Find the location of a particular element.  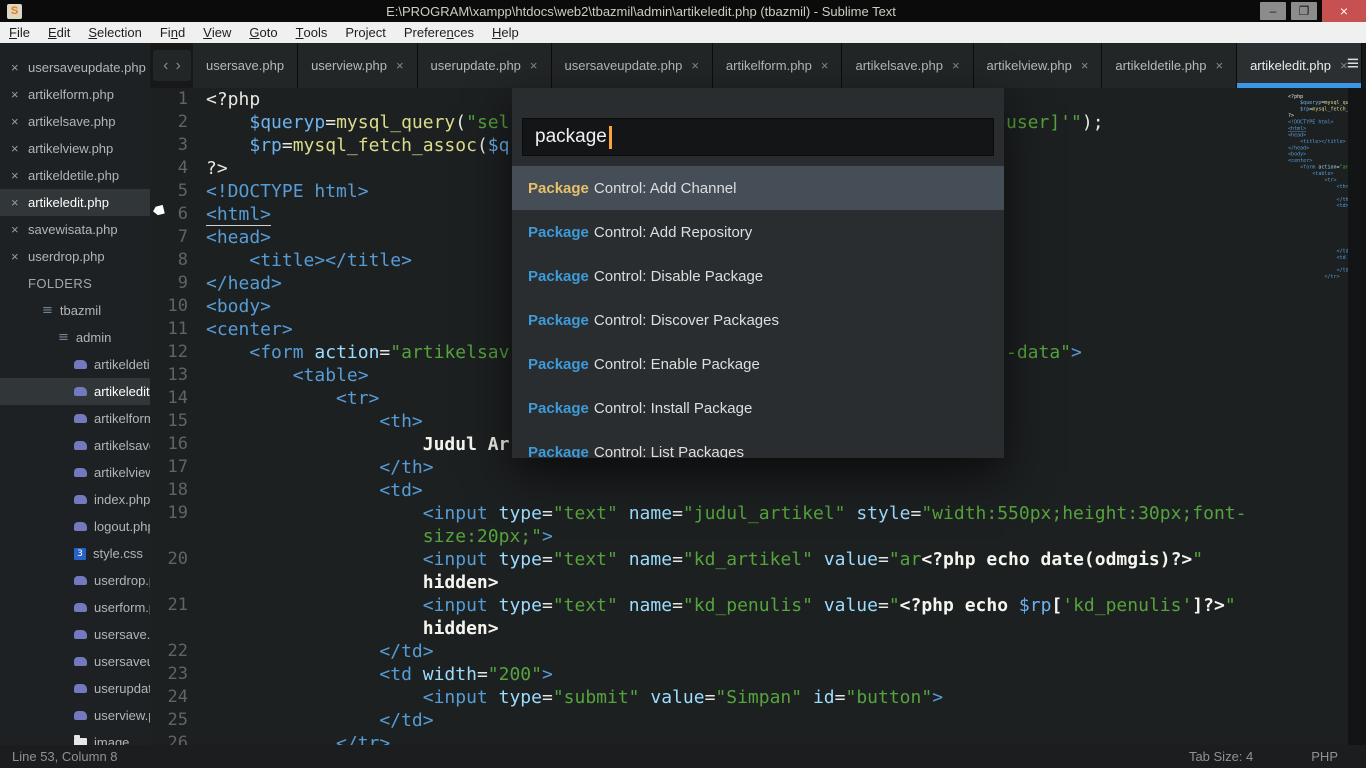

command-palette-input: package is located at coordinates (758, 137).